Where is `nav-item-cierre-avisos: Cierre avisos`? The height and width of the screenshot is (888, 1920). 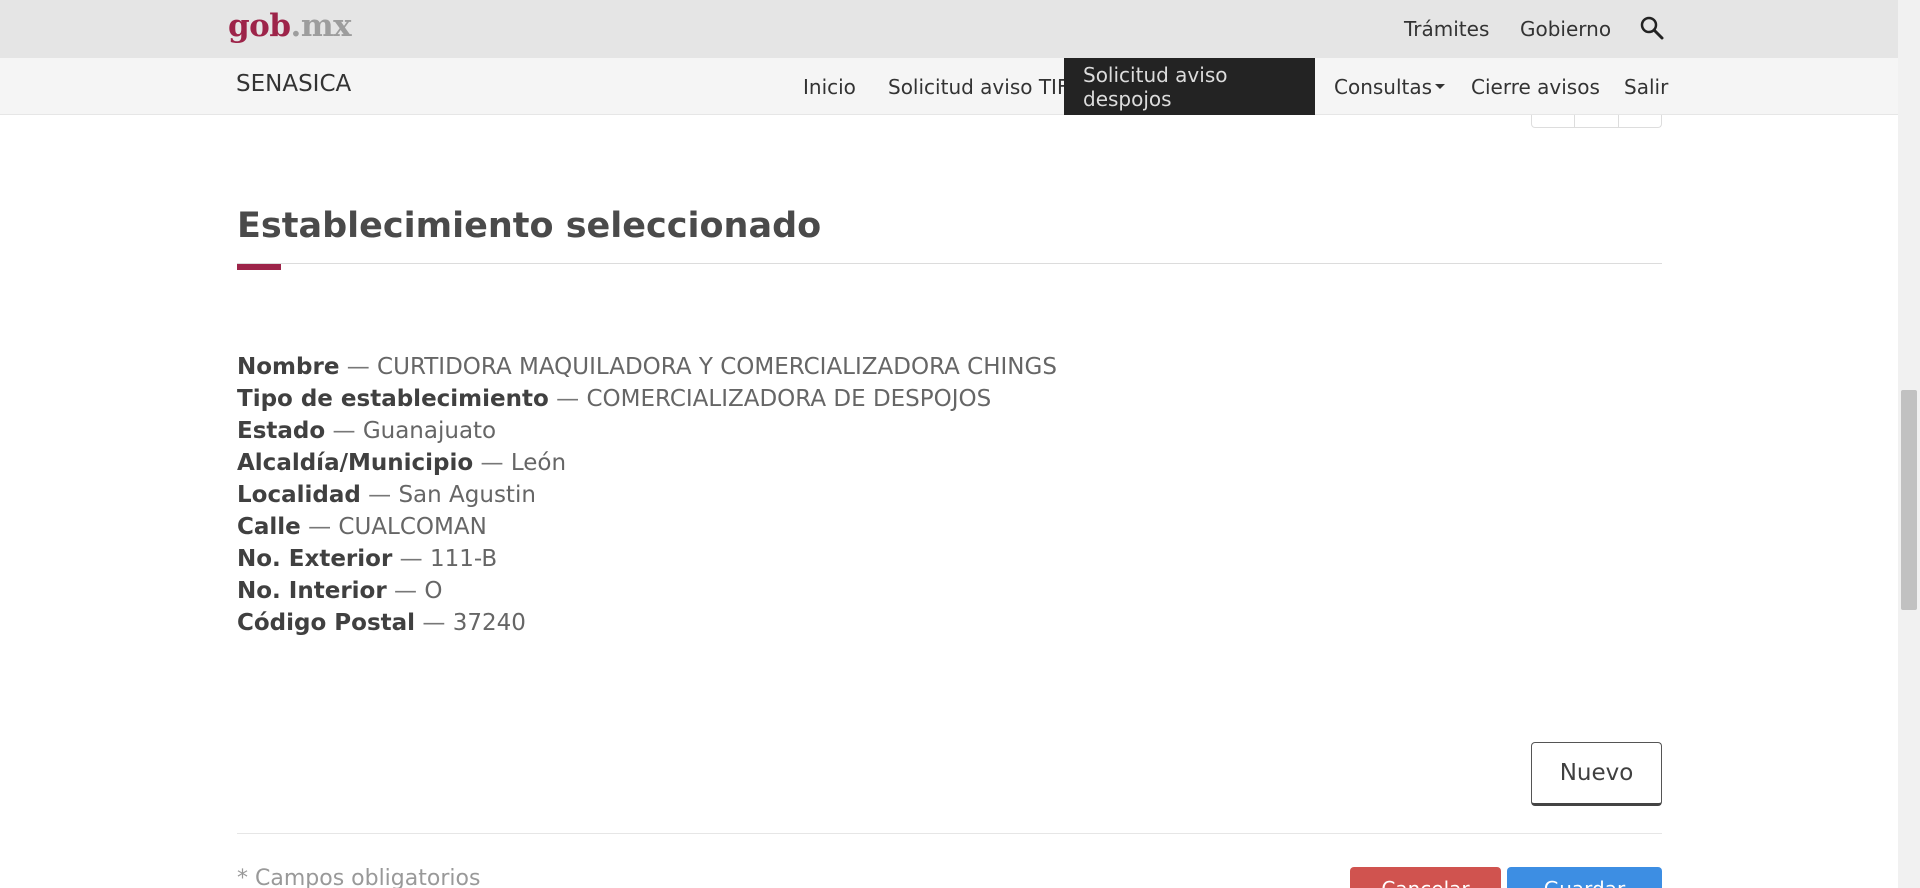 nav-item-cierre-avisos: Cierre avisos is located at coordinates (1535, 86).